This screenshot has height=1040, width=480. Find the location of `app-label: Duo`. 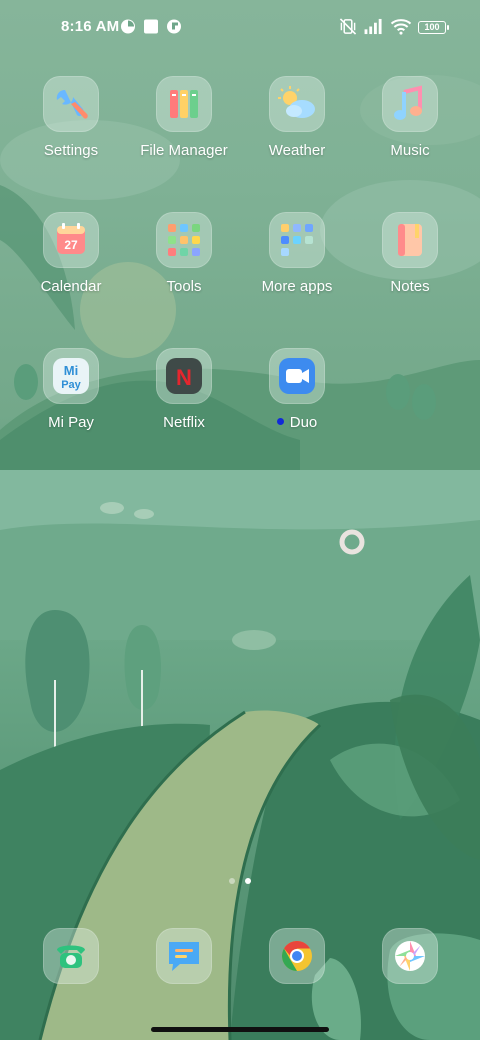

app-label: Duo is located at coordinates (297, 423).